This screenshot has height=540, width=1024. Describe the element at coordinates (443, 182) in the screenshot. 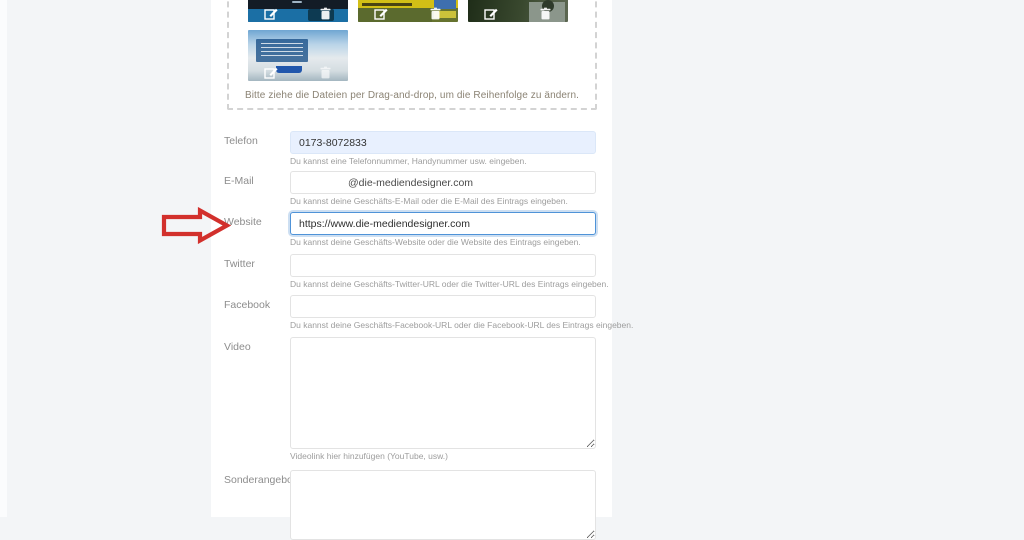

I see `email-input` at that location.